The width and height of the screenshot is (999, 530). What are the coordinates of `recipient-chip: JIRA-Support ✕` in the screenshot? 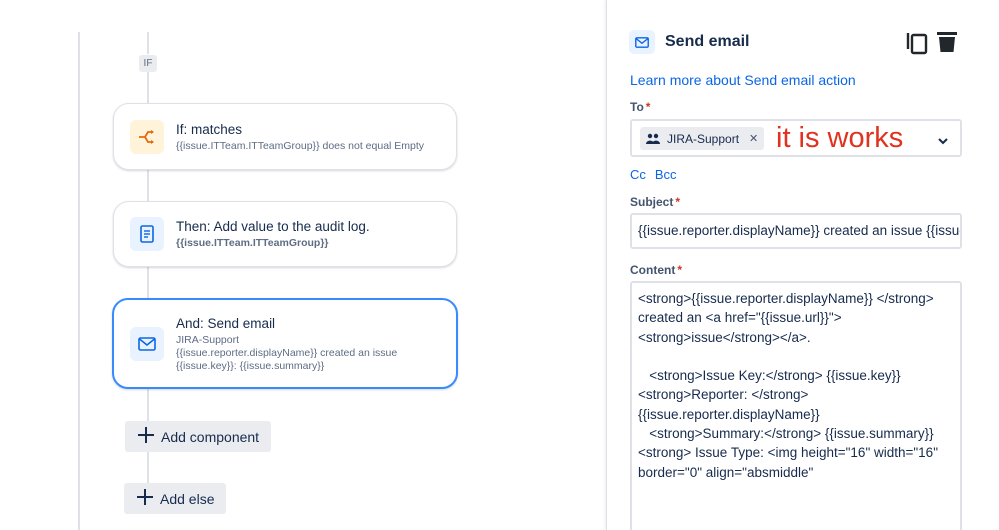 It's located at (702, 138).